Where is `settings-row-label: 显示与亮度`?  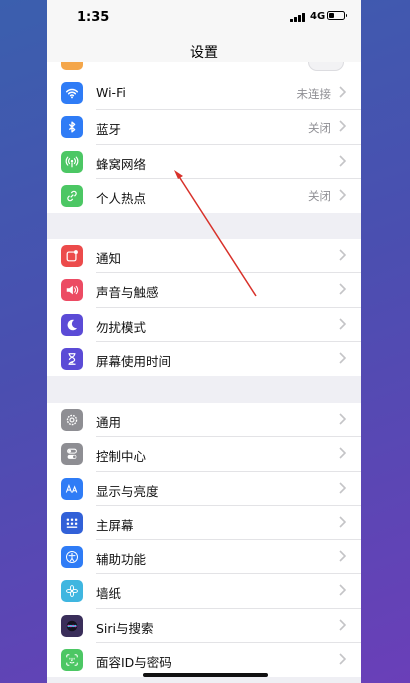 settings-row-label: 显示与亮度 is located at coordinates (127, 491).